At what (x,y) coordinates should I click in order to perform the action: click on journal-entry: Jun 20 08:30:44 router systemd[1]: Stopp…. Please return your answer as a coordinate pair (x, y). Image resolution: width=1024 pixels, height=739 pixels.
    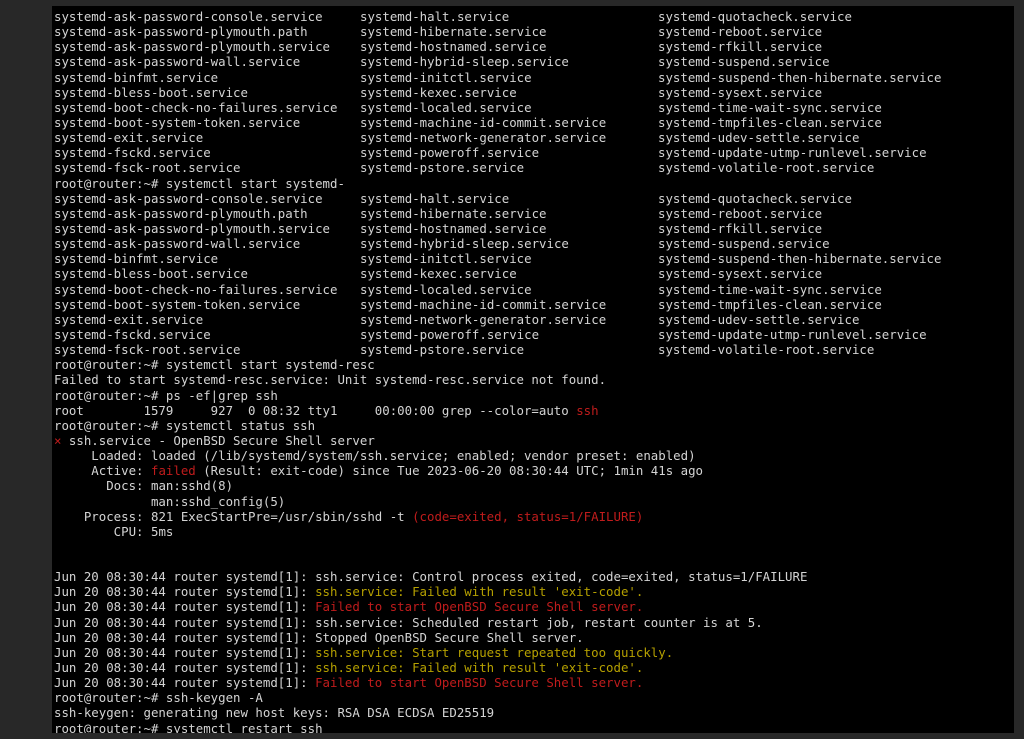
    Looking at the image, I should click on (534, 637).